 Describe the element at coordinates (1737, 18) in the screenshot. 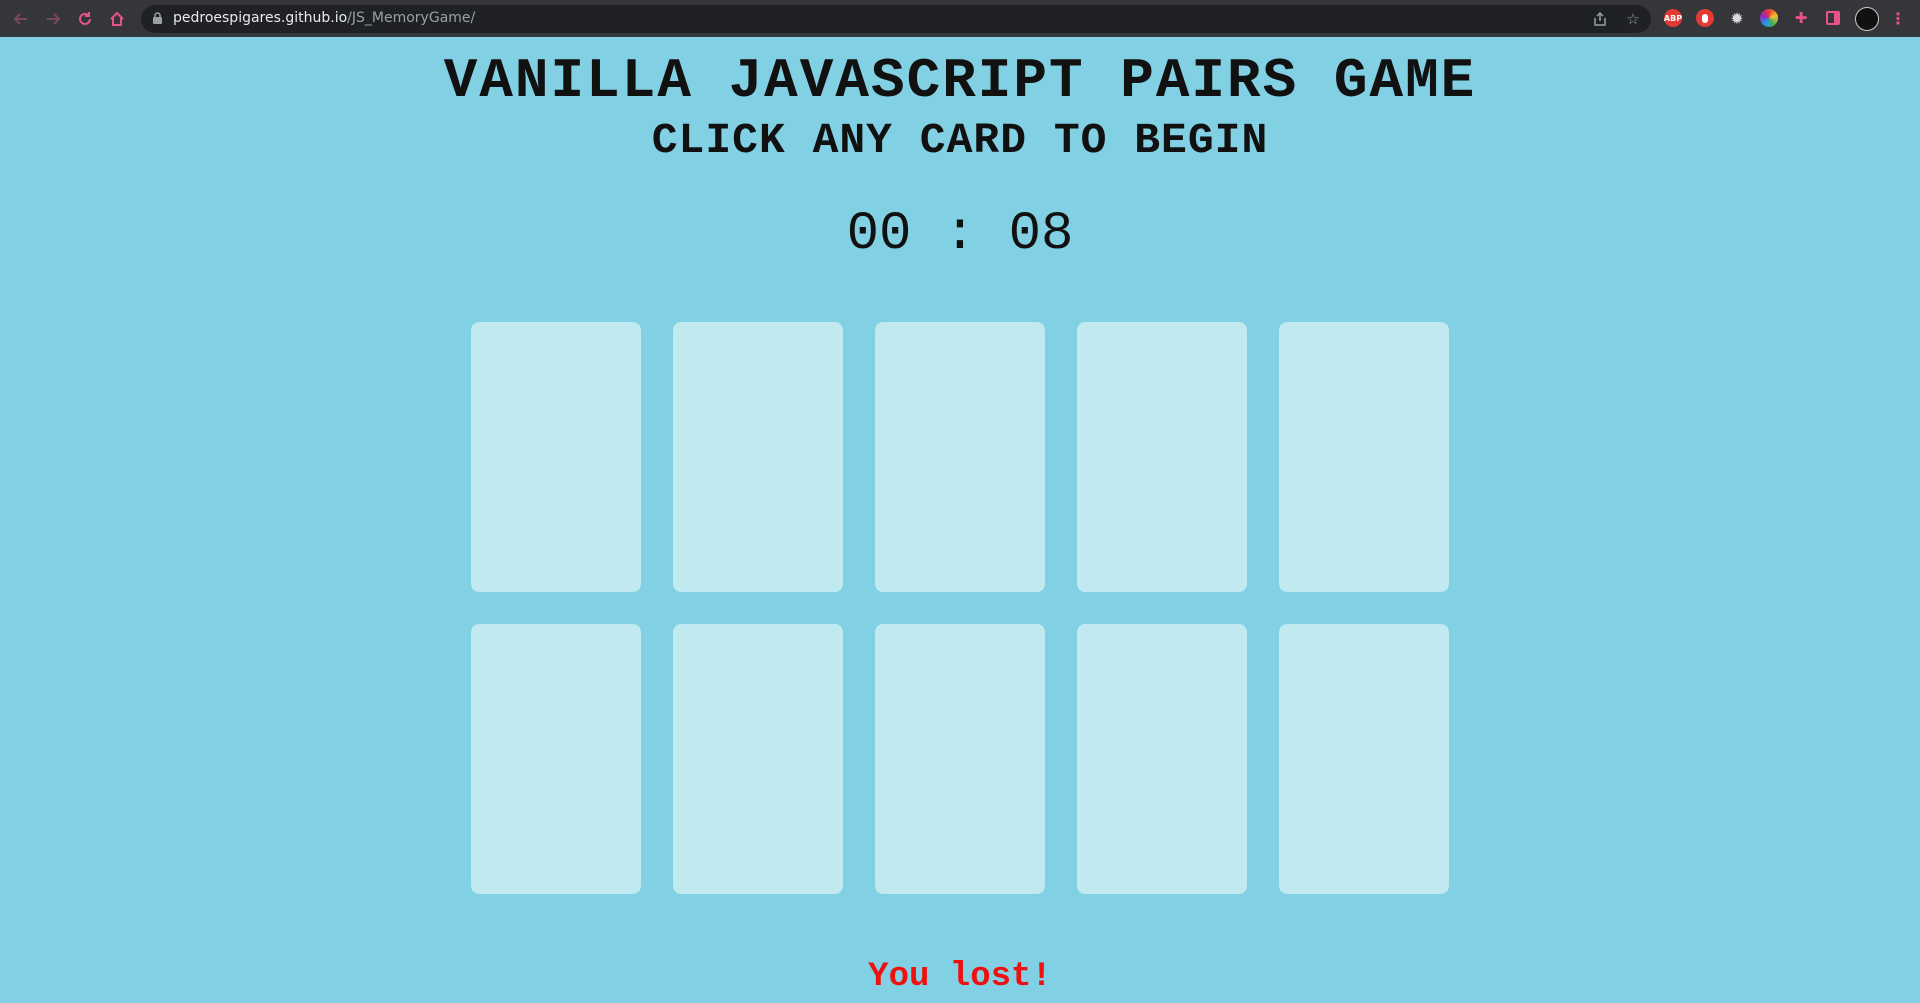

I see `gear-extension-icon: ✹` at that location.